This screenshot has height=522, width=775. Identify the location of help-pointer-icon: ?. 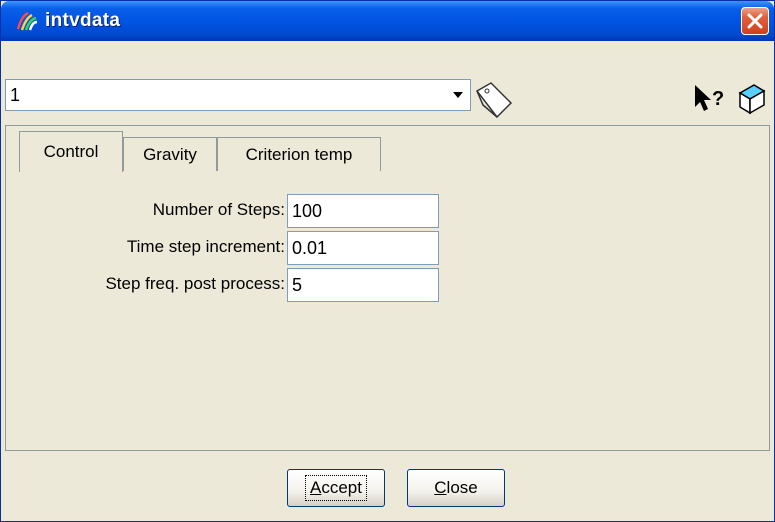
(709, 98).